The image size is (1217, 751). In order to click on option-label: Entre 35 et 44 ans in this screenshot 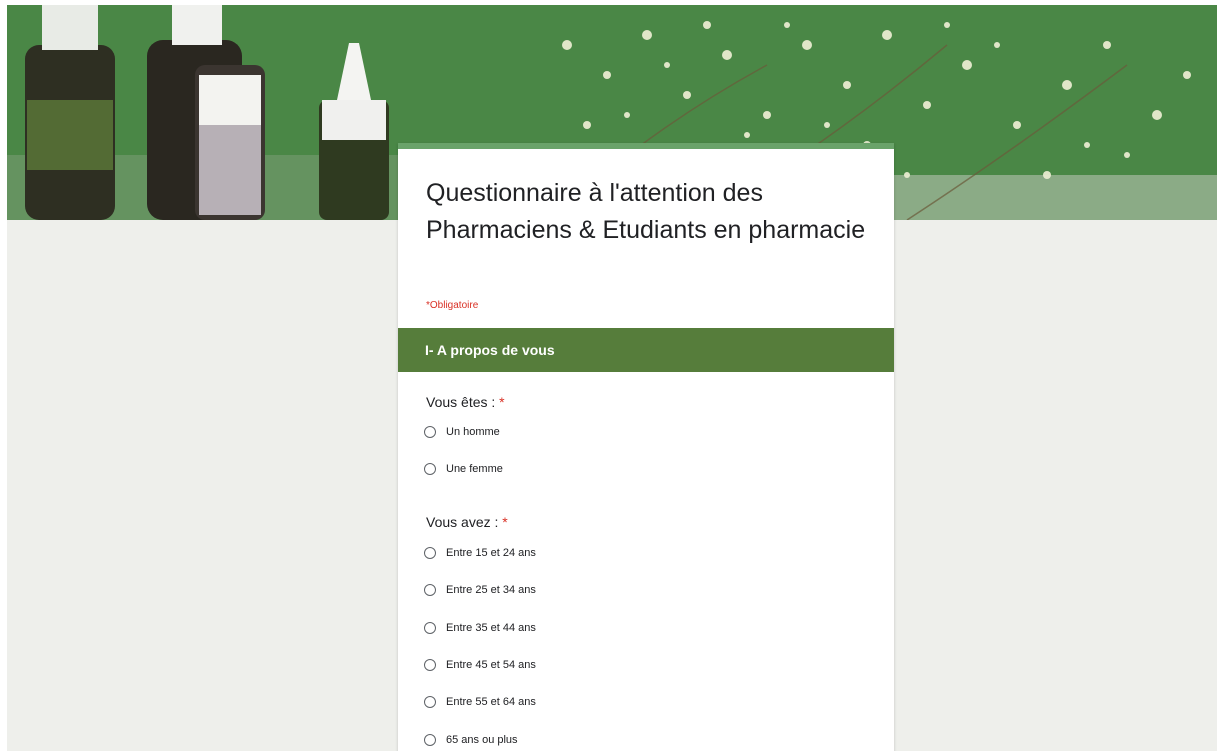, I will do `click(491, 628)`.